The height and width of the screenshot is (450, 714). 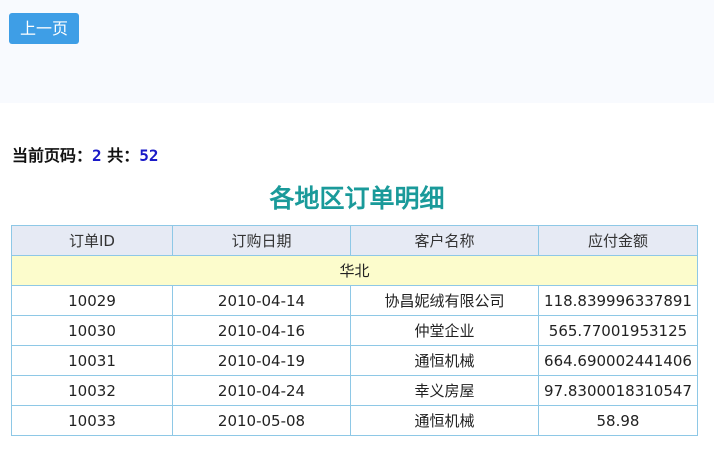 I want to click on amount-due-cell: 664.690002441406, so click(x=618, y=360).